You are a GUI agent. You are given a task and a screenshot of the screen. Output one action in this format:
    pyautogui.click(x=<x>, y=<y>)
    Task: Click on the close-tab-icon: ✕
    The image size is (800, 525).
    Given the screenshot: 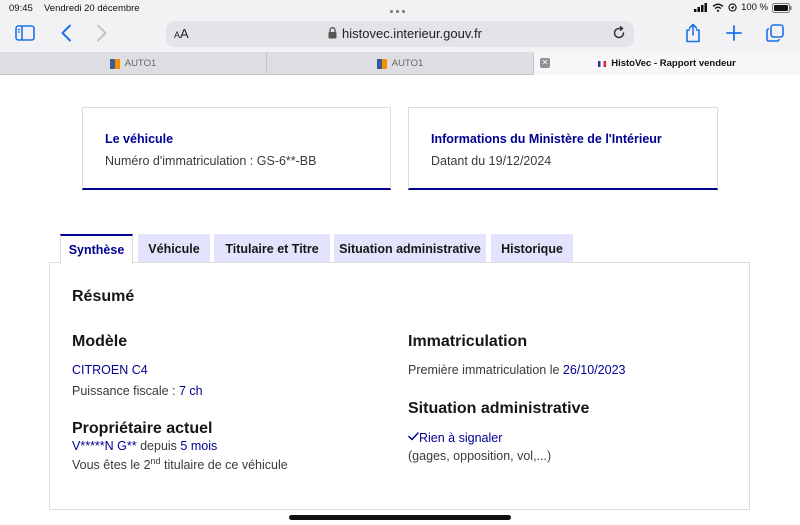 What is the action you would take?
    pyautogui.click(x=545, y=63)
    